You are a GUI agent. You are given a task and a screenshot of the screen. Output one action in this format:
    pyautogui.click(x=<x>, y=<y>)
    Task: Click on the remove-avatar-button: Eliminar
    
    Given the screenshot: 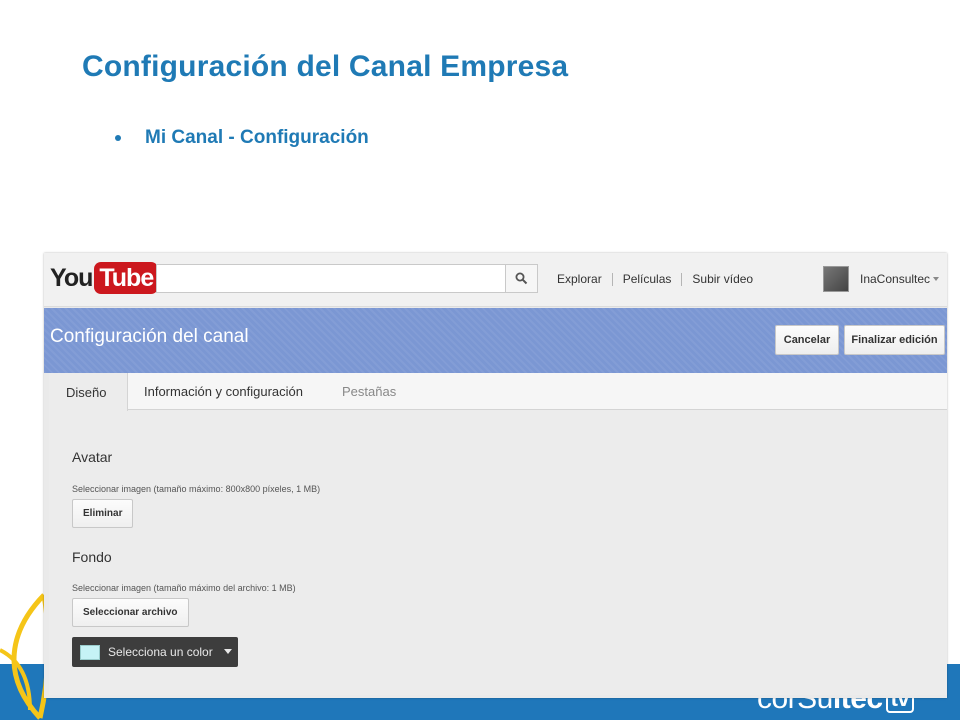 What is the action you would take?
    pyautogui.click(x=103, y=513)
    